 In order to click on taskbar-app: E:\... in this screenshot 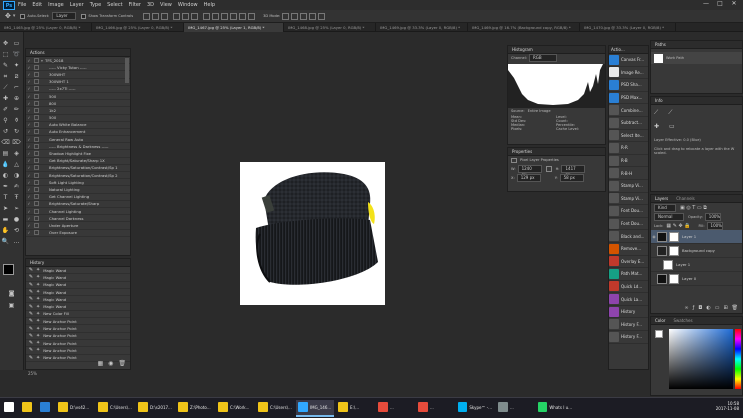, I will do `click(355, 408)`.